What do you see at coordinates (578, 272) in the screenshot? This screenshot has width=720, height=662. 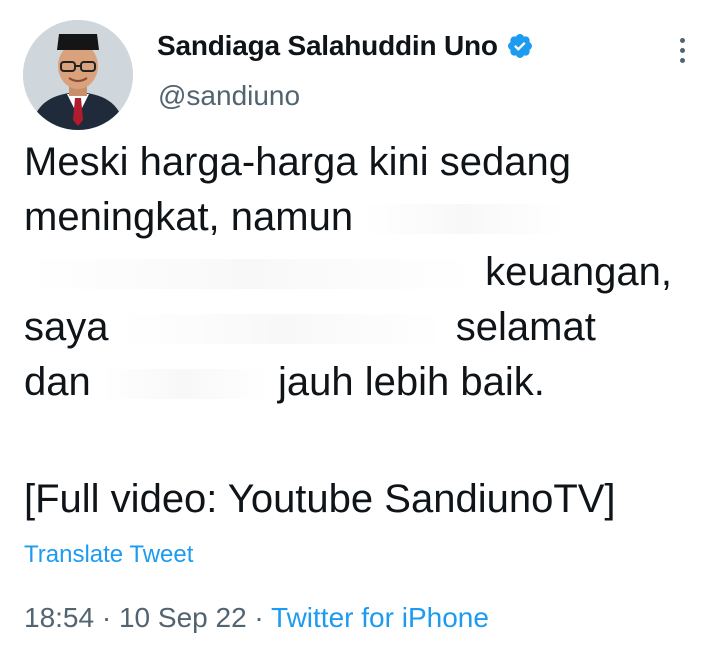 I see `tweet-text-segment: keuangan,` at bounding box center [578, 272].